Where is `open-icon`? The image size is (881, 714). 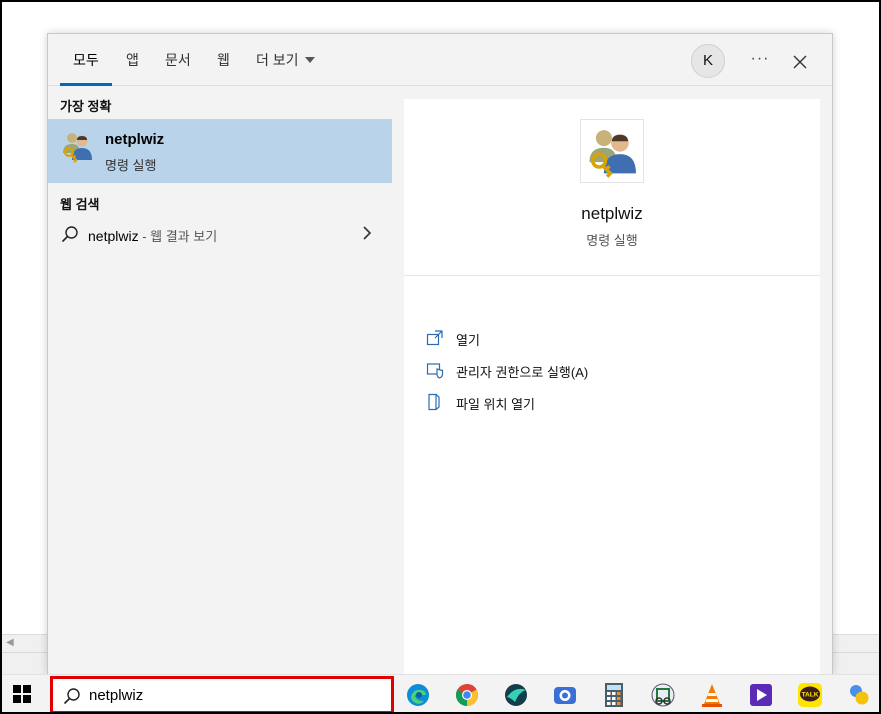
open-icon is located at coordinates (434, 338).